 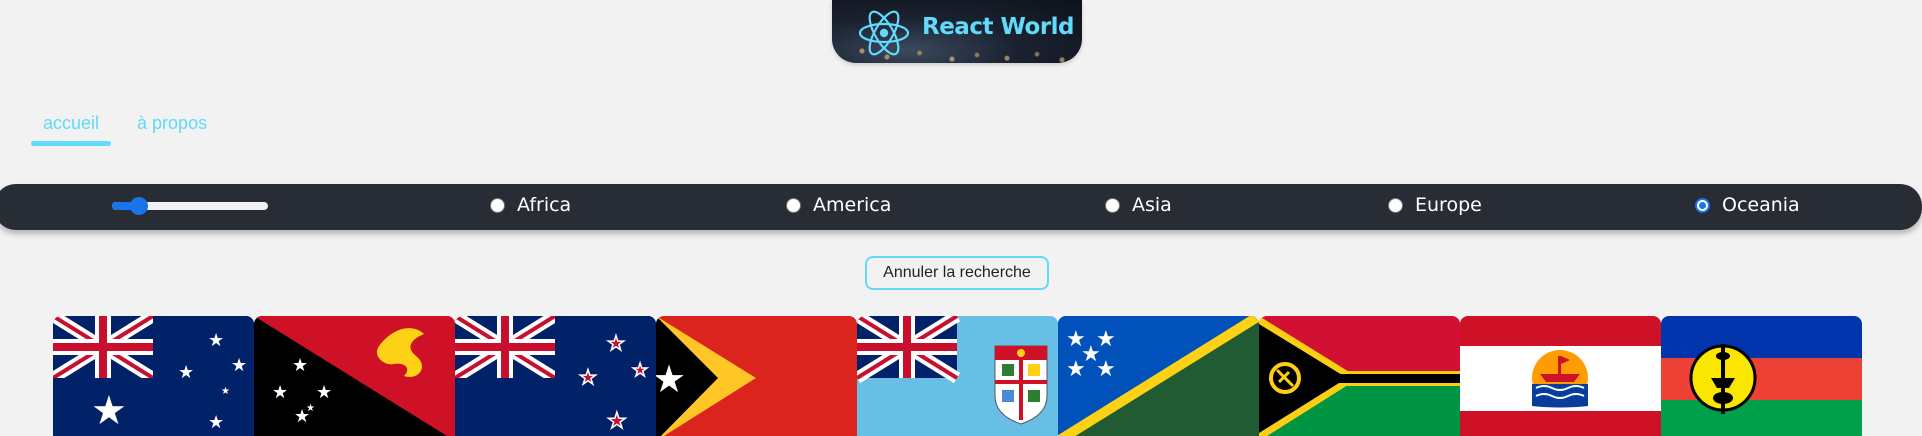 I want to click on solomon-islands-flag-image: ★ ★ ★ ★ ★, so click(x=1158, y=376).